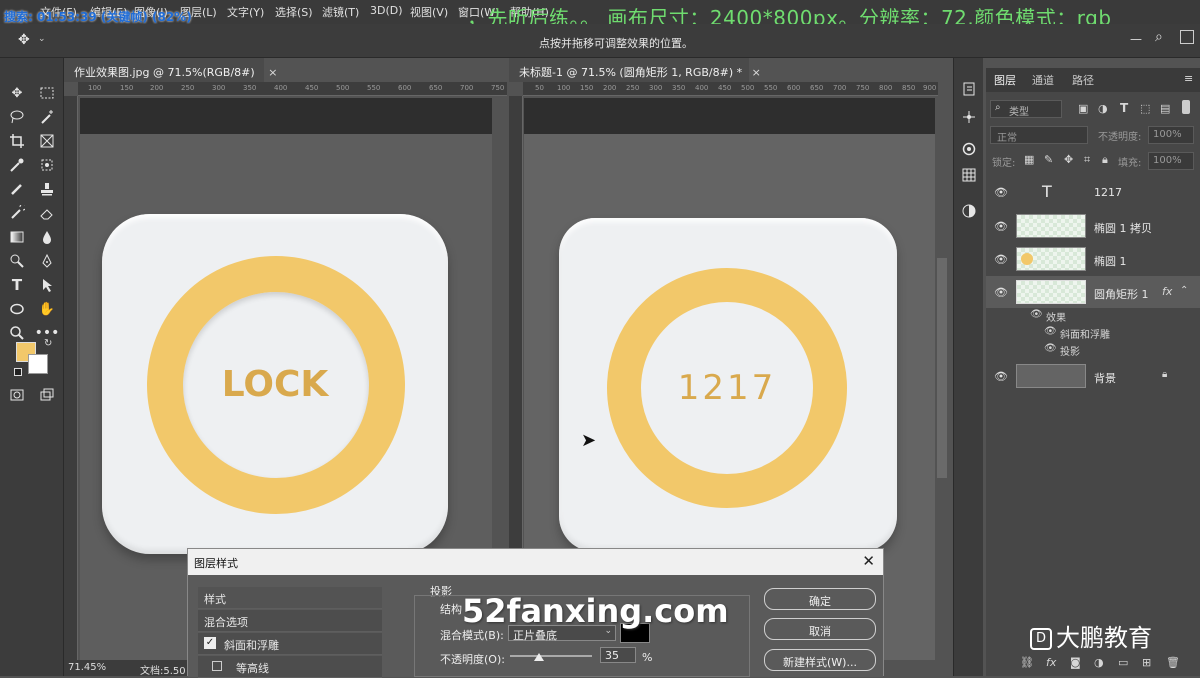  What do you see at coordinates (17, 213) in the screenshot?
I see `history-brush-icon` at bounding box center [17, 213].